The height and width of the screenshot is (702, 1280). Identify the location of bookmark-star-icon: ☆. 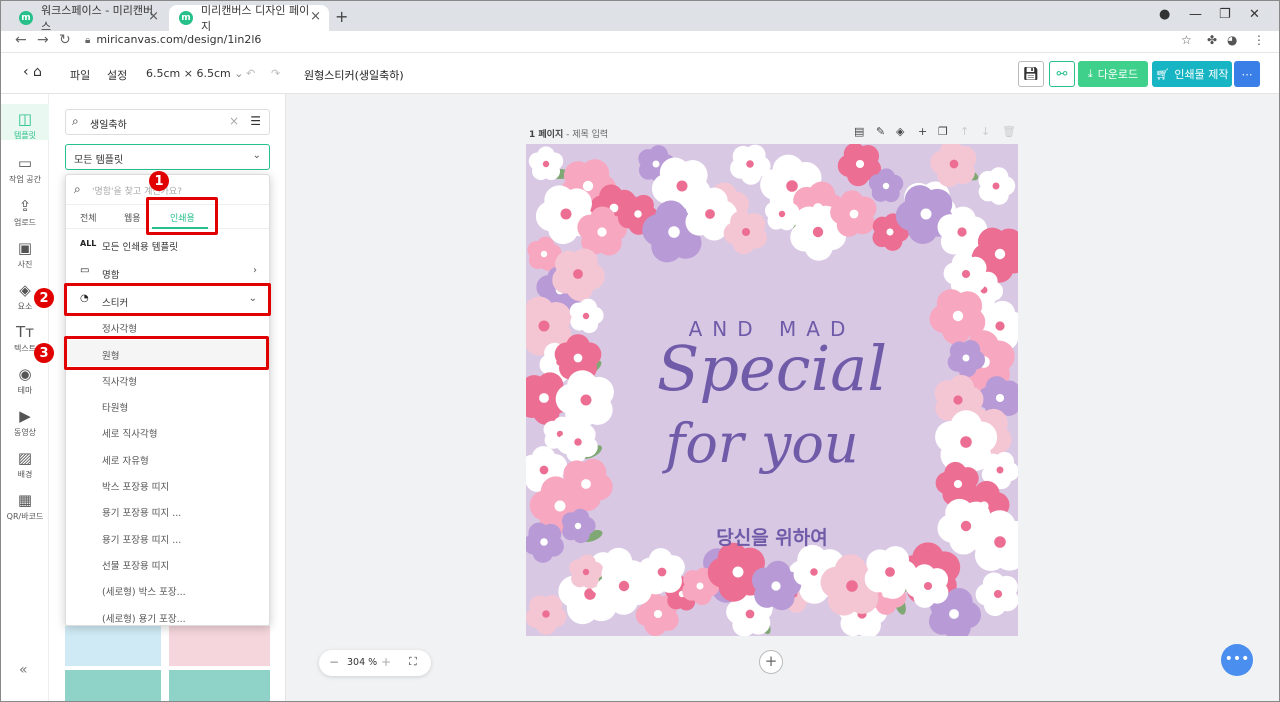
(1186, 40).